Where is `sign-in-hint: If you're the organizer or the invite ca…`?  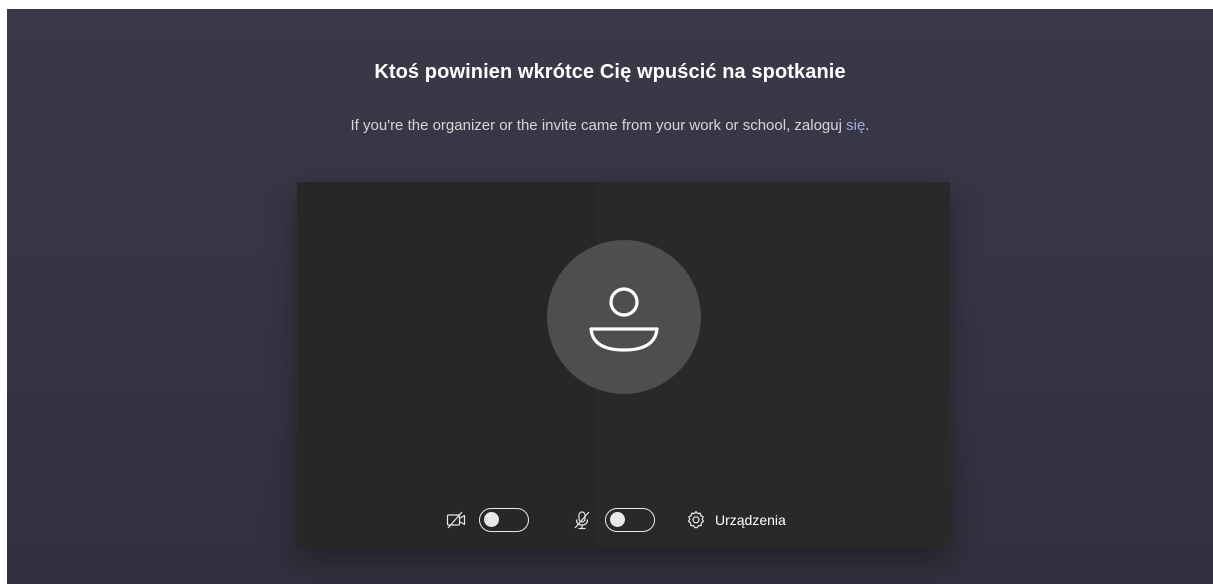 sign-in-hint: If you're the organizer or the invite ca… is located at coordinates (610, 125).